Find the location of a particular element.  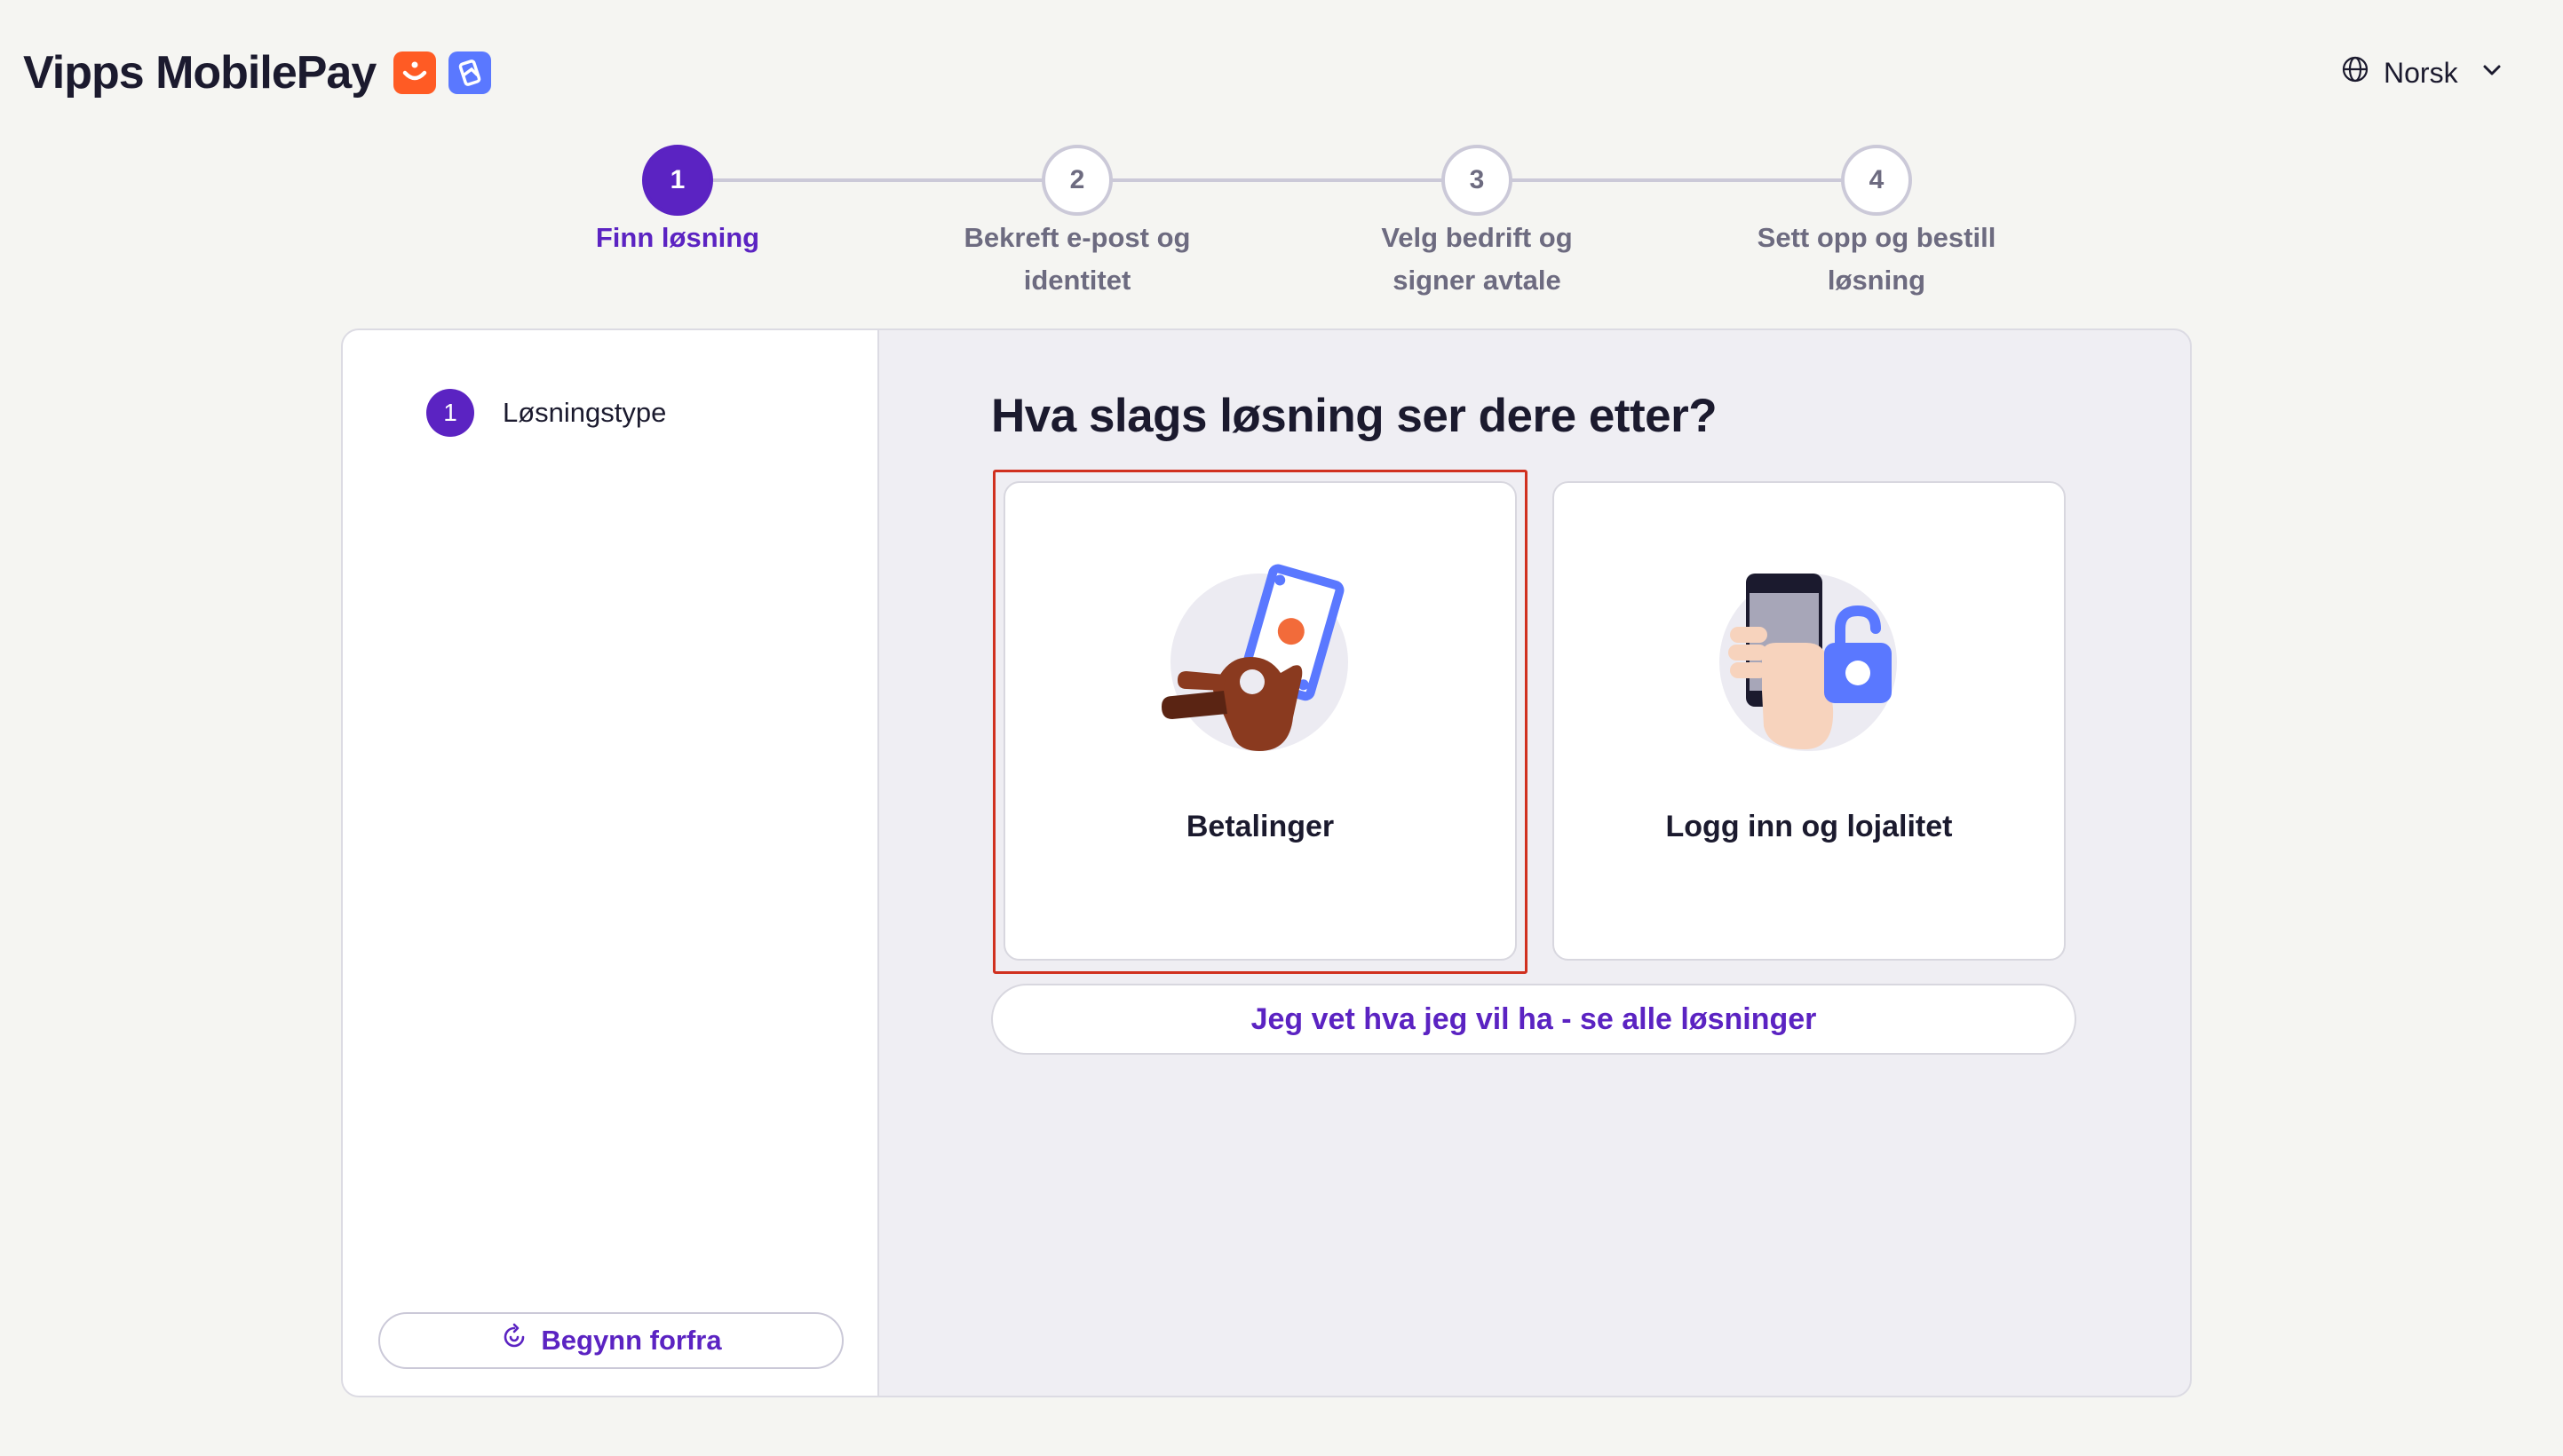

step-4-label-line2: løsning is located at coordinates (1876, 280).